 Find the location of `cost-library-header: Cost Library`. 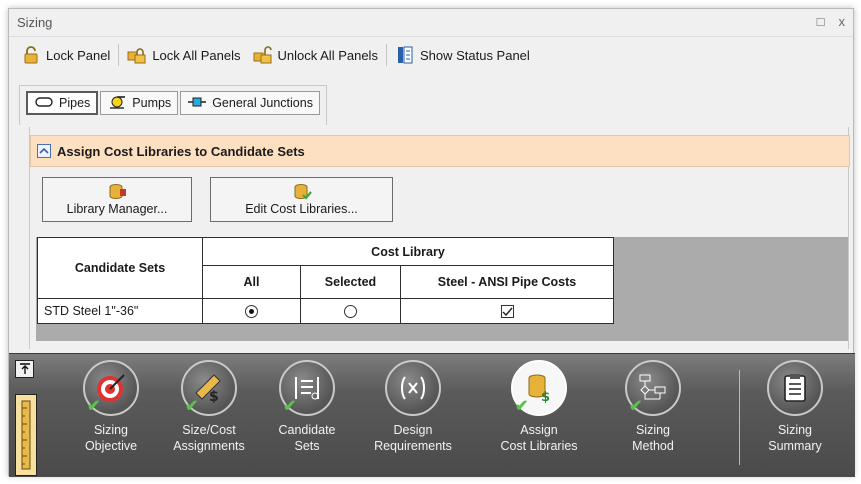

cost-library-header: Cost Library is located at coordinates (408, 251).